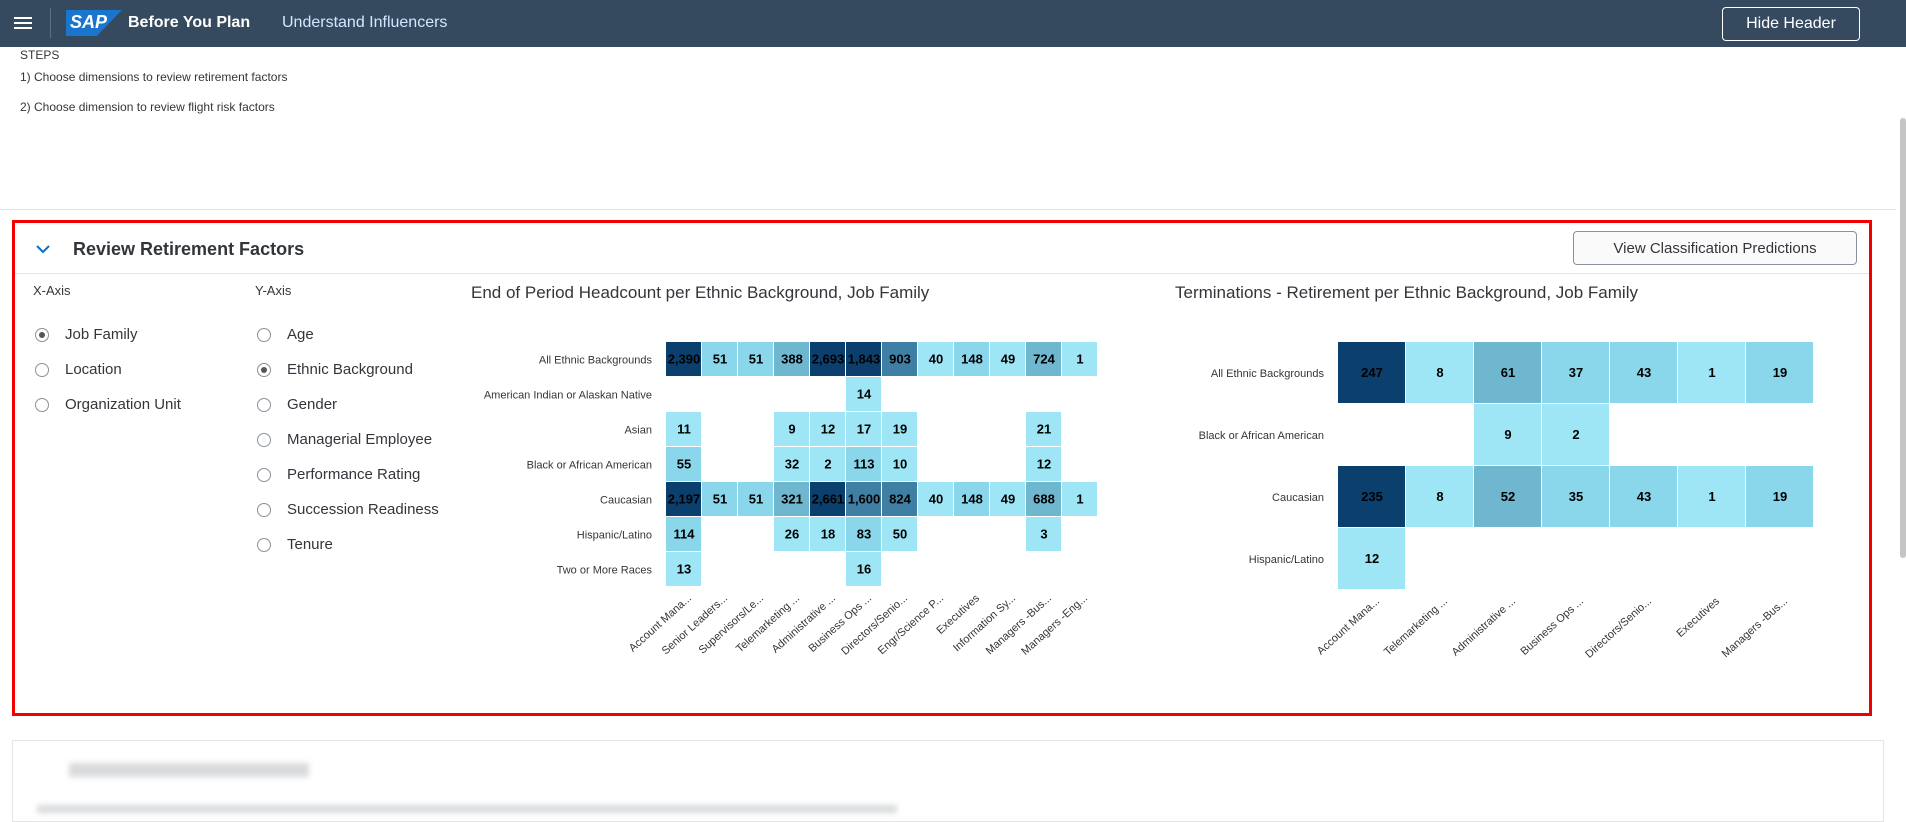 This screenshot has height=822, width=1906. Describe the element at coordinates (864, 569) in the screenshot. I see `cell-value-label: 16` at that location.